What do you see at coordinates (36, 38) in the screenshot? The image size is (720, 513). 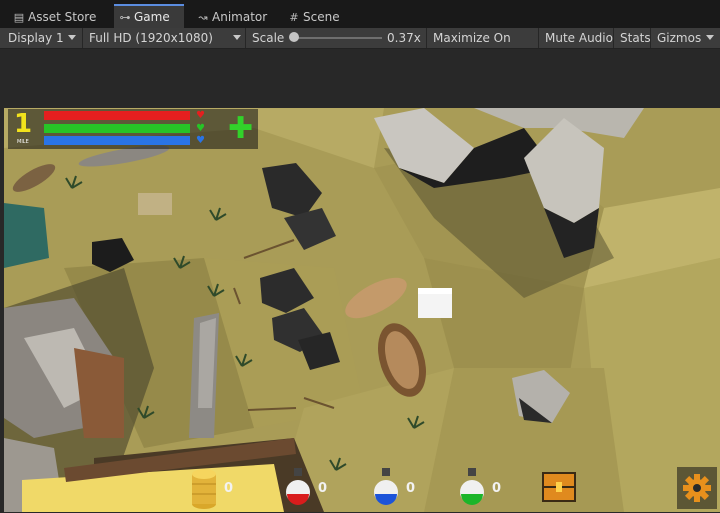 I see `display-dropdown-label: Display 1` at bounding box center [36, 38].